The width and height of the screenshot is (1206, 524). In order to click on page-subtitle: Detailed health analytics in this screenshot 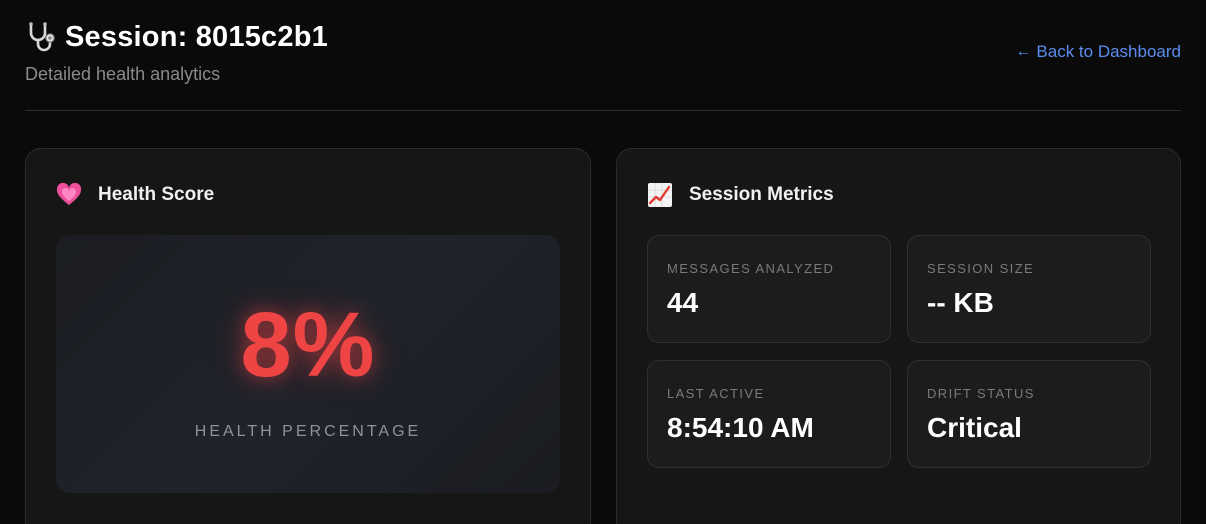, I will do `click(123, 74)`.